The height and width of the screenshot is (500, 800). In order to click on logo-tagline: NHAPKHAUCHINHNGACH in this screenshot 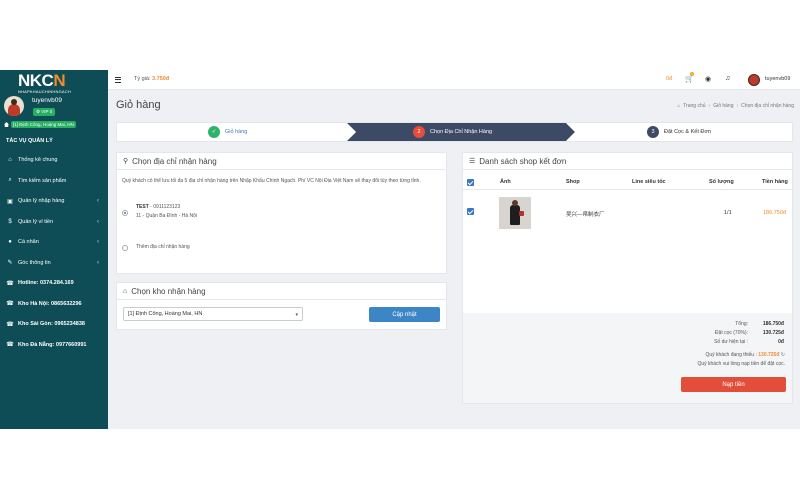, I will do `click(44, 91)`.